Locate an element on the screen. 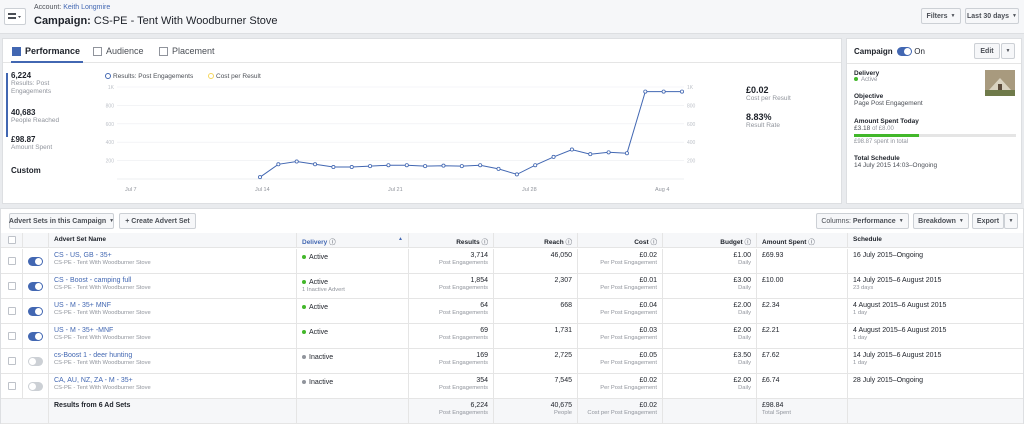  totals-spent-label: Total Spent is located at coordinates (777, 413).